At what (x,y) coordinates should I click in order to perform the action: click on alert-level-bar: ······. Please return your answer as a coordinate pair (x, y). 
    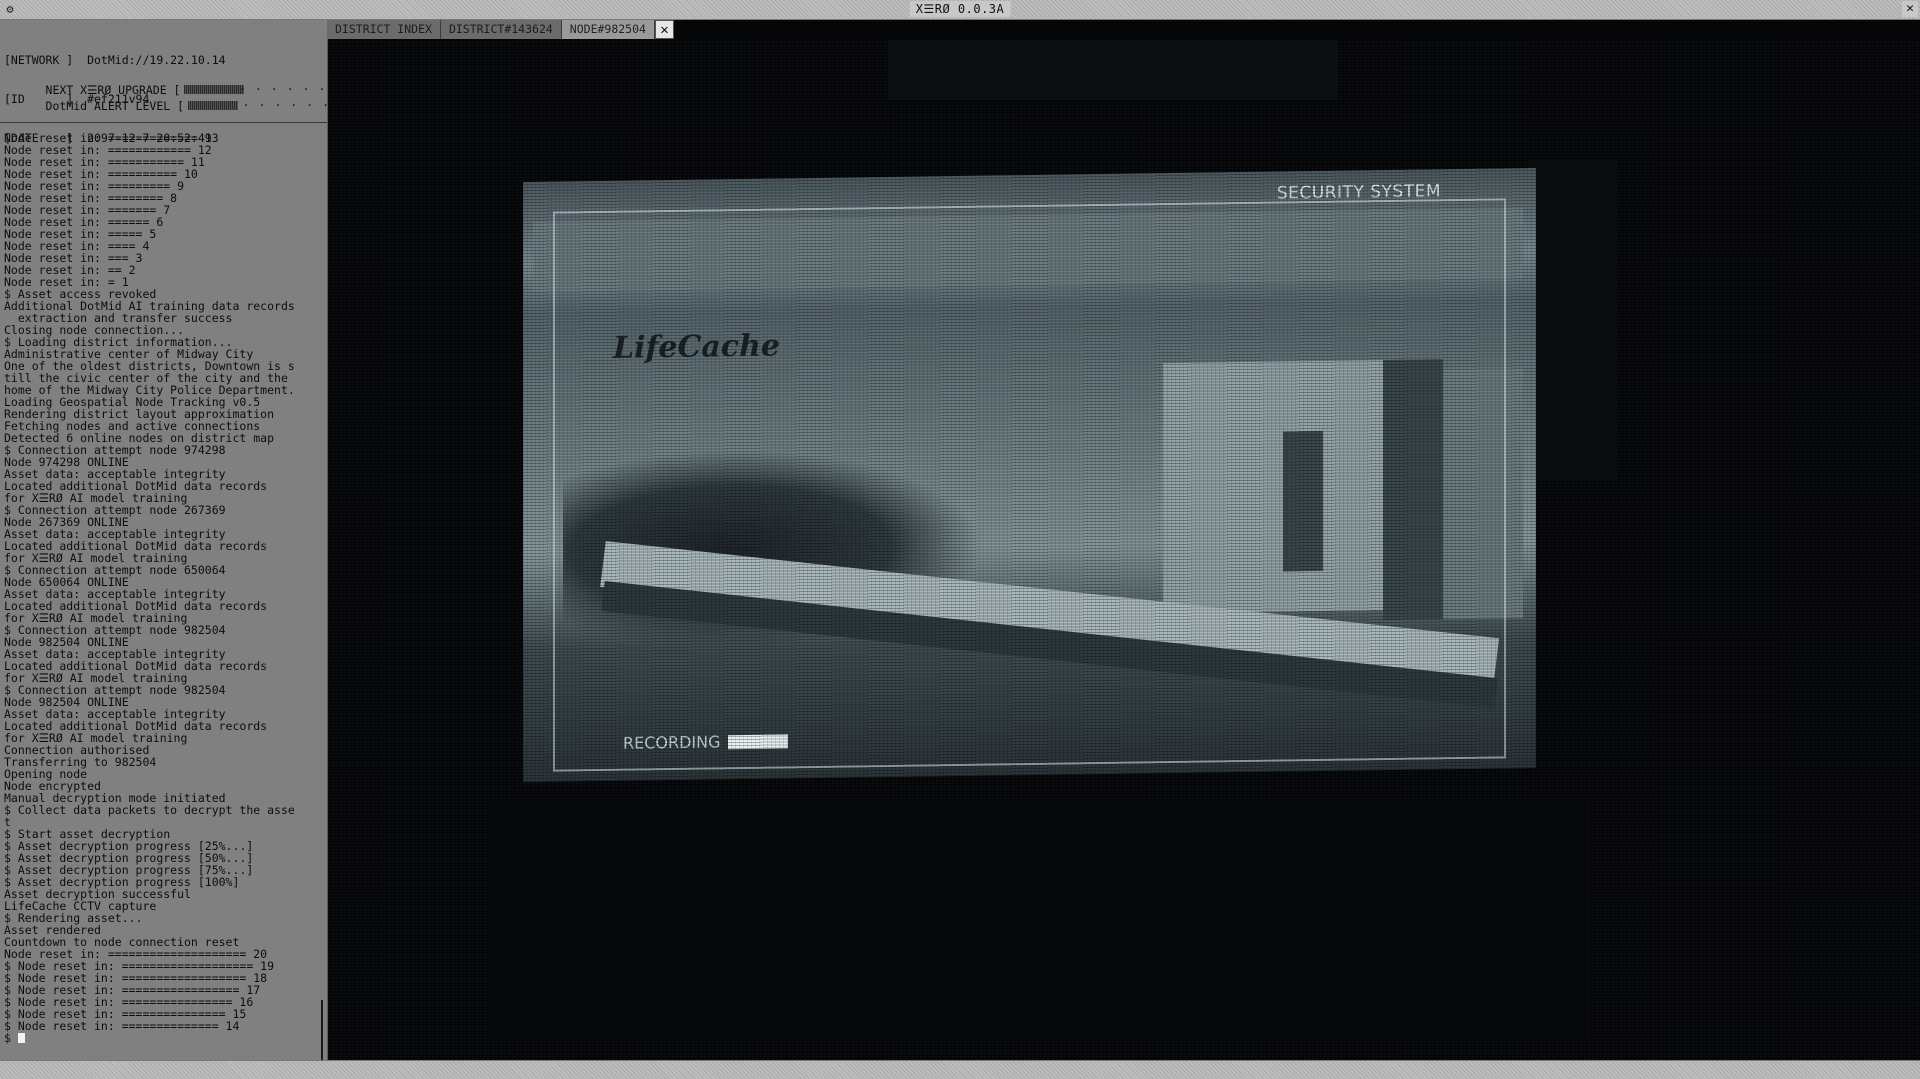
    Looking at the image, I should click on (264, 105).